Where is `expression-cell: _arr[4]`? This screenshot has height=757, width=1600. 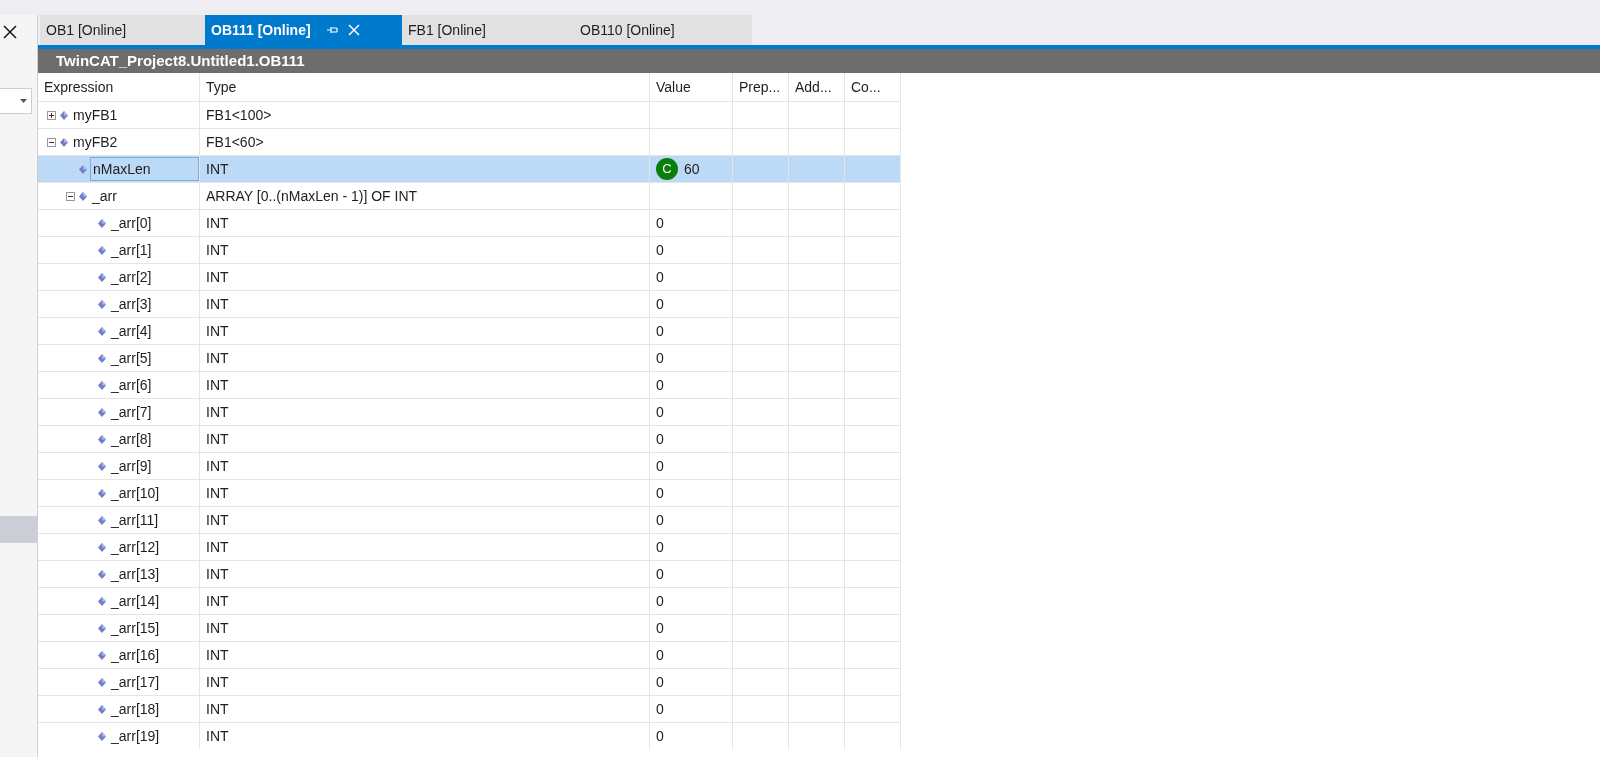
expression-cell: _arr[4] is located at coordinates (131, 331).